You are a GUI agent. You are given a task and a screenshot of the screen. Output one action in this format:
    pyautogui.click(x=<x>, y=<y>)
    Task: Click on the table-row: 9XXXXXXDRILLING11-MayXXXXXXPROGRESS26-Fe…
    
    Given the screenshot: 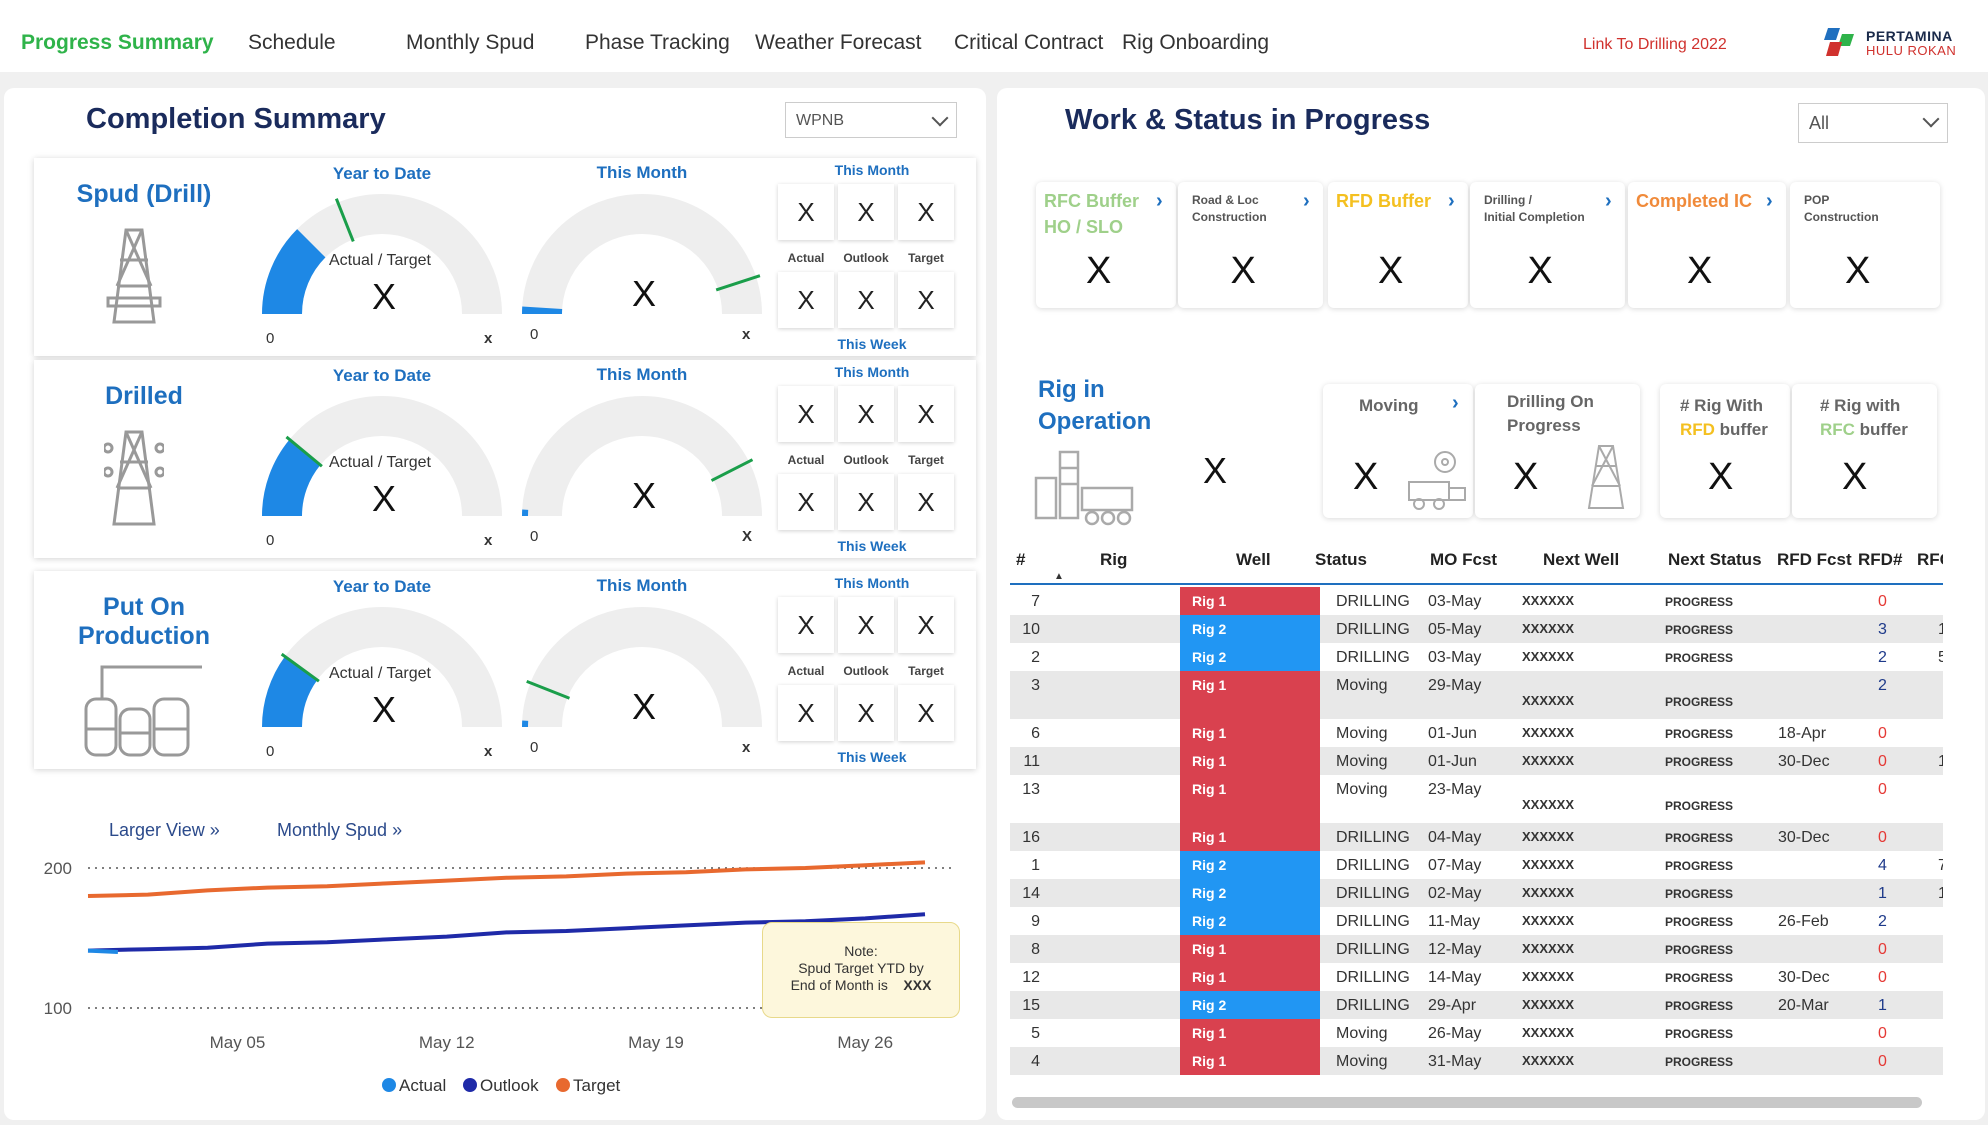 What is the action you would take?
    pyautogui.click(x=1476, y=921)
    